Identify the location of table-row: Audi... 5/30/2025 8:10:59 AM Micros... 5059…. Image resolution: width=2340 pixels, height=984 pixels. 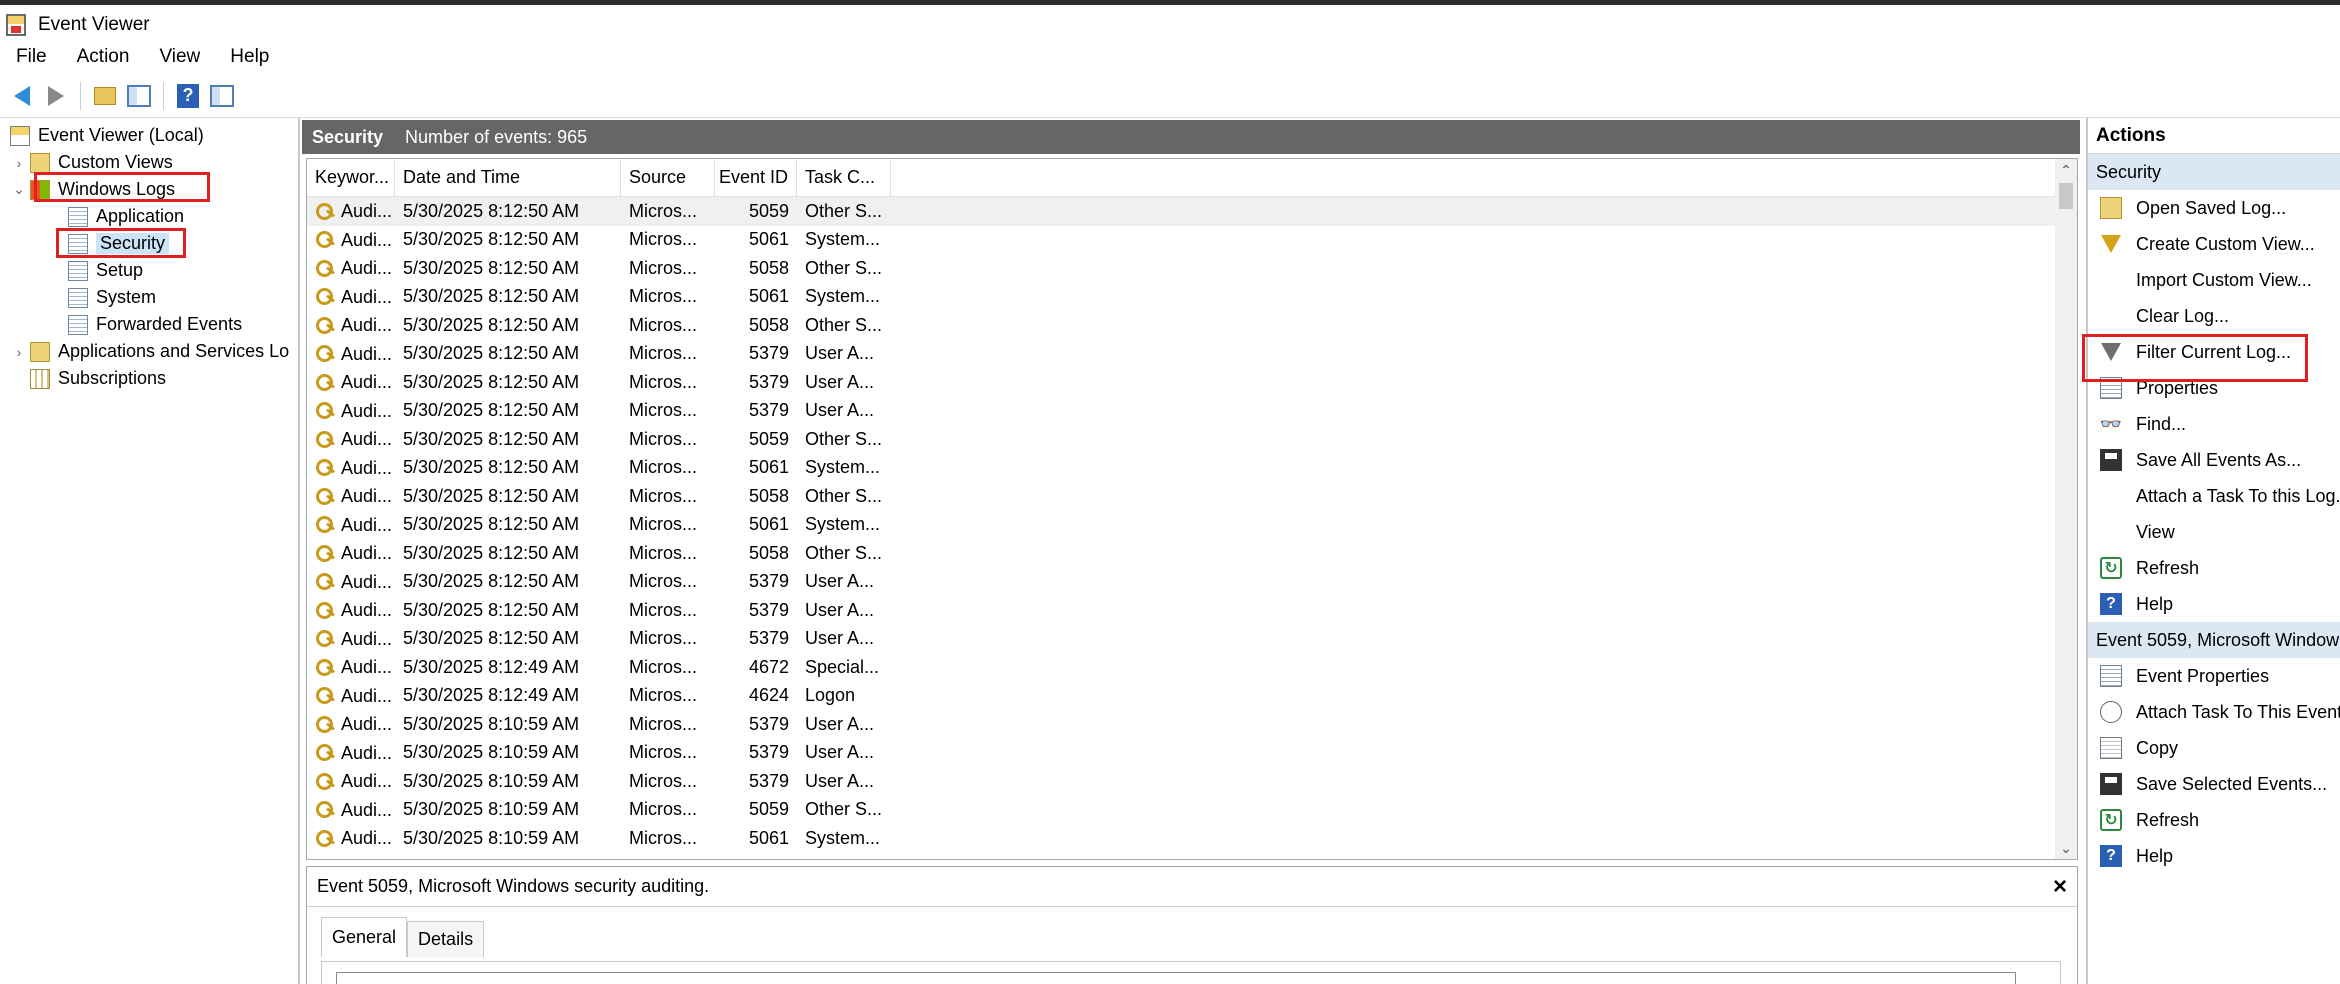
(1192, 810).